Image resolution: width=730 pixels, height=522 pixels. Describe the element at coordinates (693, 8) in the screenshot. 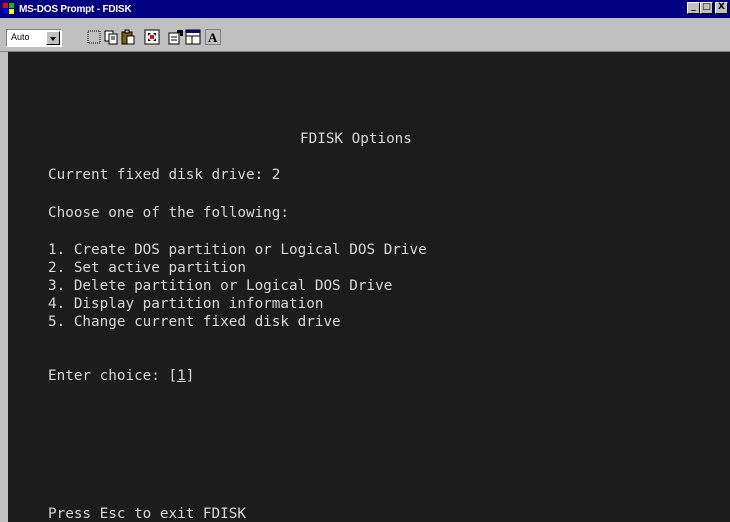

I see `minimize-button: _` at that location.